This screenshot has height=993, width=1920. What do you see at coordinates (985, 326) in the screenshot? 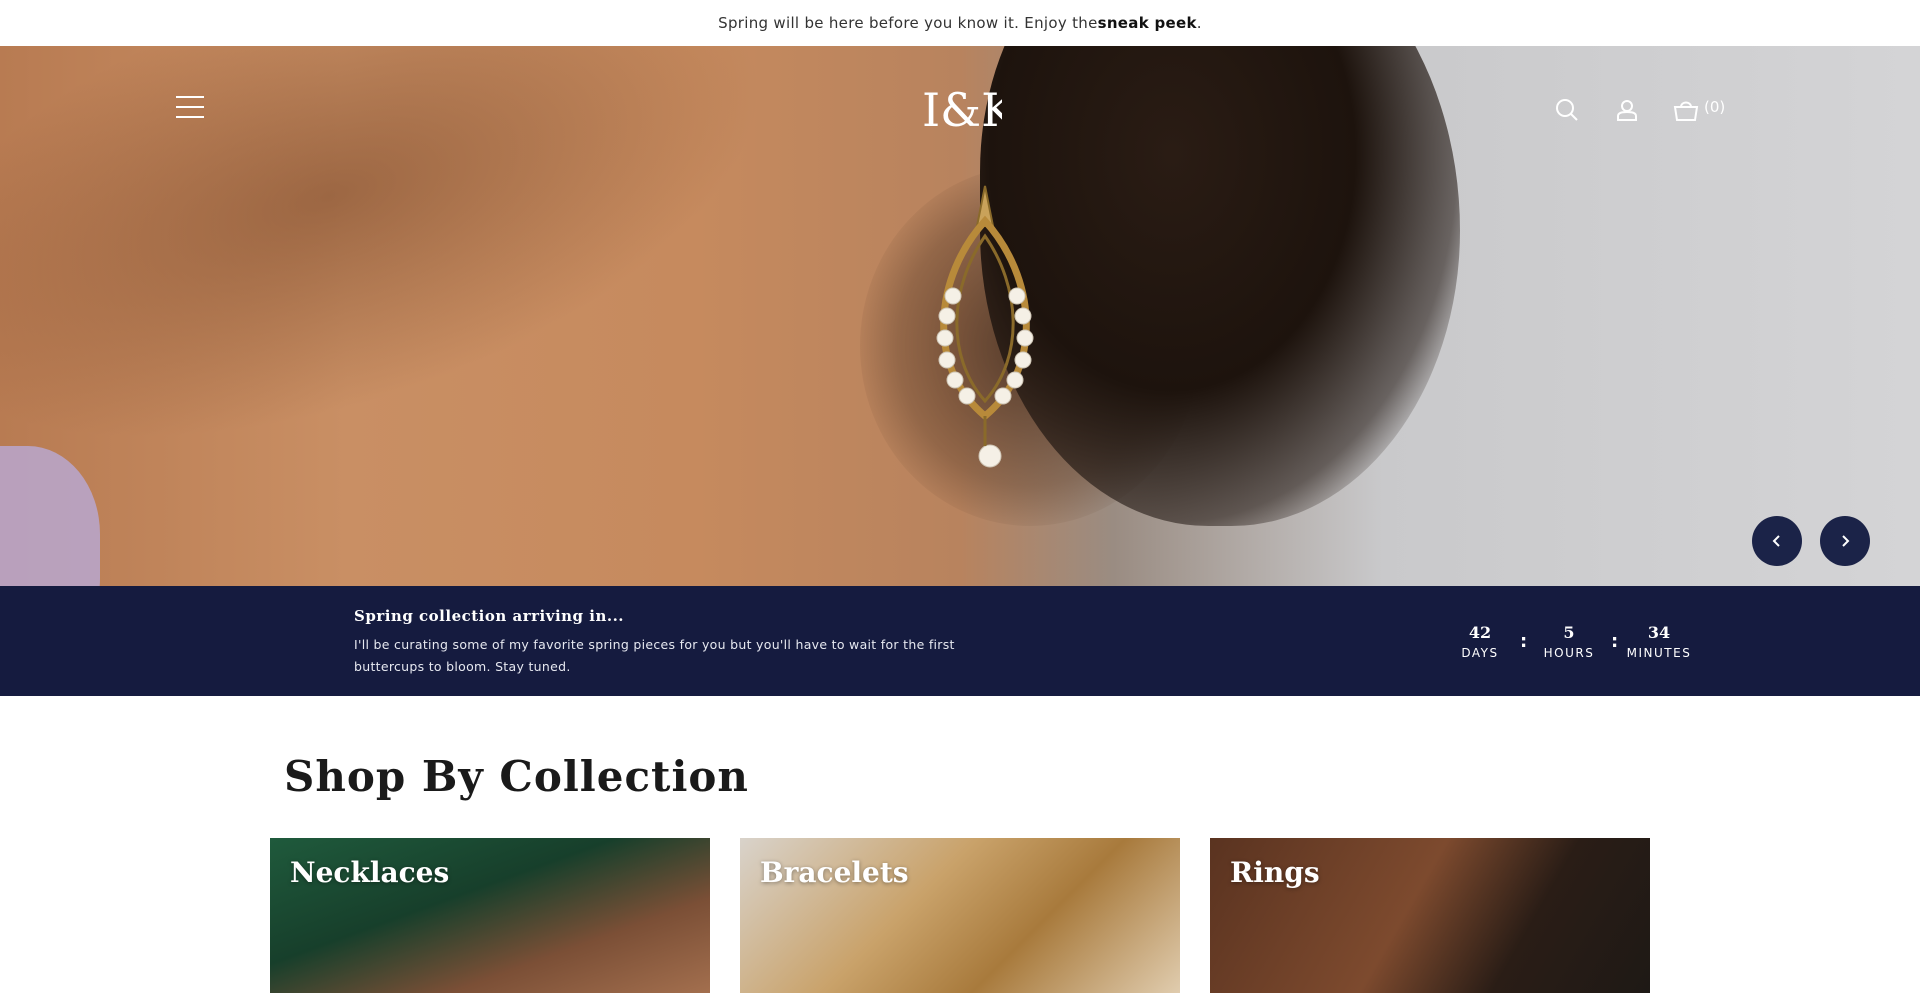
I see `earring-image` at bounding box center [985, 326].